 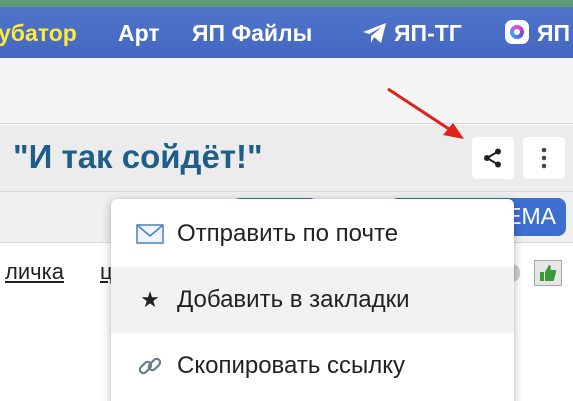 What do you see at coordinates (428, 33) in the screenshot?
I see `nav-item-telegram-label: ЯП-ТГ` at bounding box center [428, 33].